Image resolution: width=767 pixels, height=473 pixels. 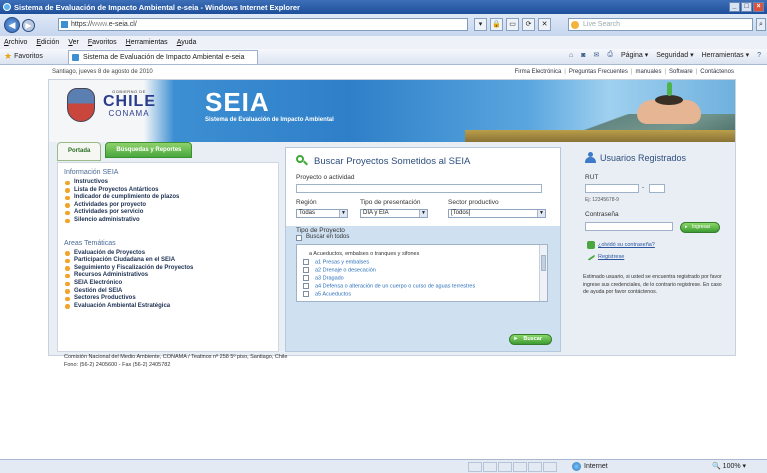 What do you see at coordinates (102, 42) in the screenshot?
I see `menu-favoritos: Favoritos` at bounding box center [102, 42].